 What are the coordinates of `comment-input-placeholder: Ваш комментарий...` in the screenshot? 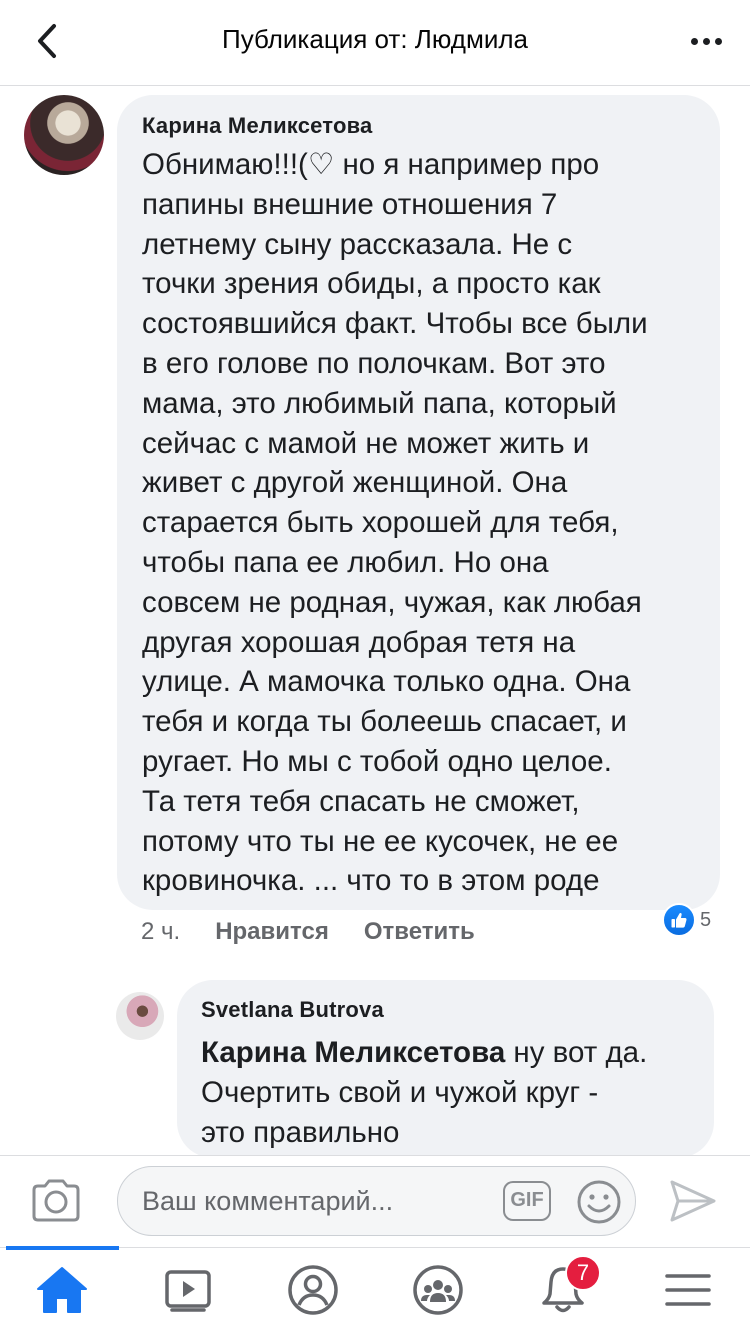 It's located at (268, 1201).